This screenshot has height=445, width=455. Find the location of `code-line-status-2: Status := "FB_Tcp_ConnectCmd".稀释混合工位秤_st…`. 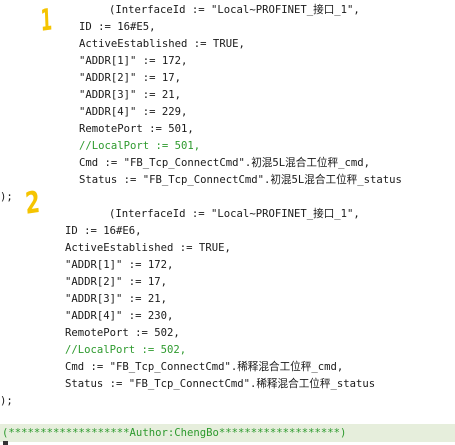

code-line-status-2: Status := "FB_Tcp_ConnectCmd".稀释混合工位秤_st… is located at coordinates (220, 384).